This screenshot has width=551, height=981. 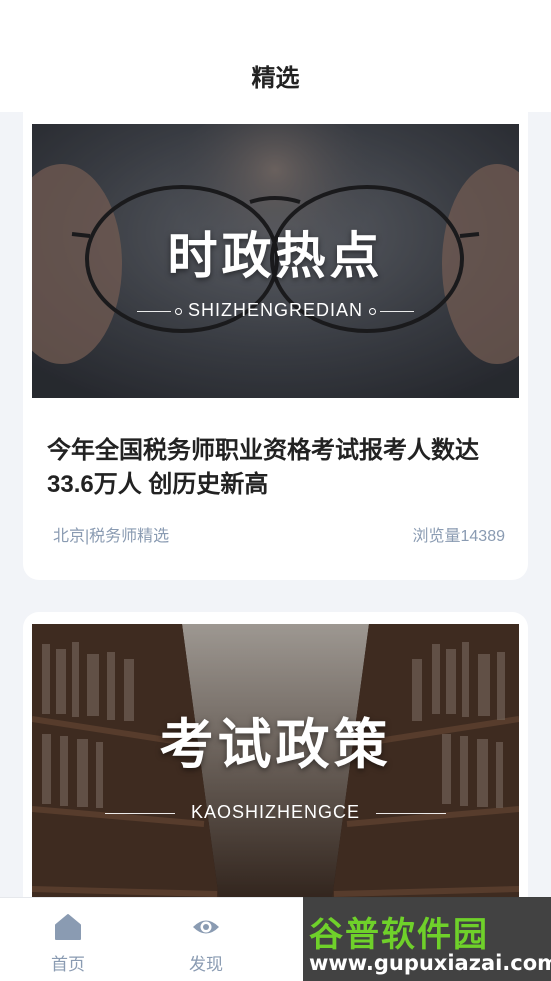 I want to click on page-title: 精选, so click(x=275, y=78).